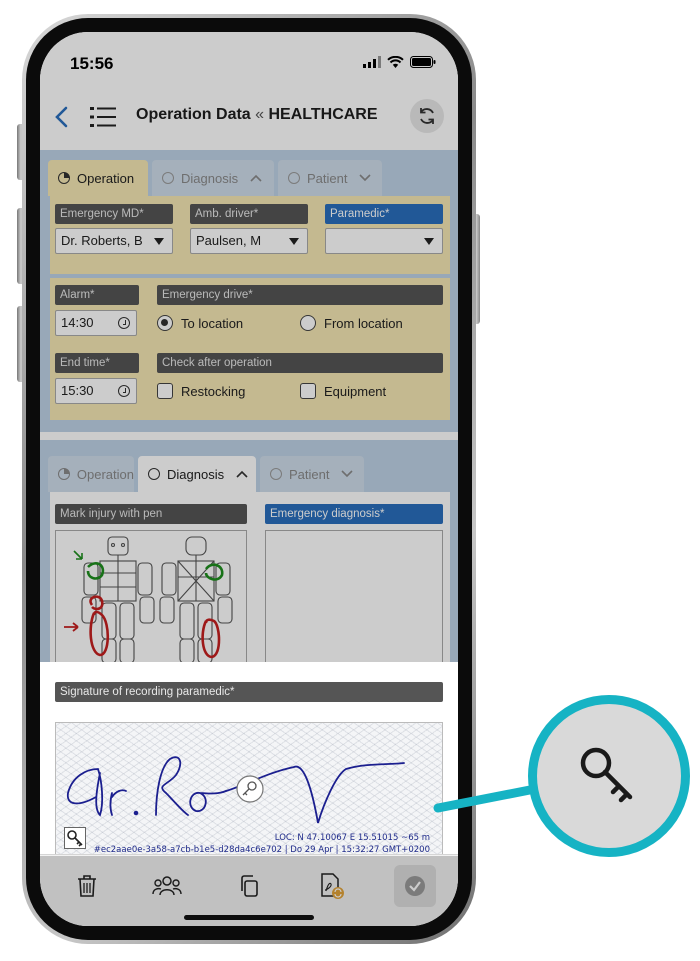 The height and width of the screenshot is (961, 700). Describe the element at coordinates (606, 775) in the screenshot. I see `key-icon` at that location.